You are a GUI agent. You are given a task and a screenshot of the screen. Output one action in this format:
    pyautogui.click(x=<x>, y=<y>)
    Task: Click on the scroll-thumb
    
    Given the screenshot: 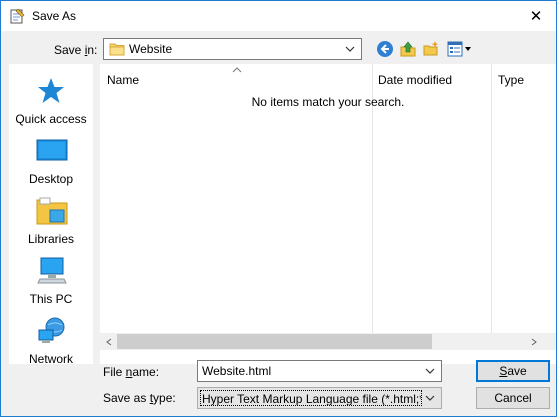 What is the action you would take?
    pyautogui.click(x=274, y=341)
    